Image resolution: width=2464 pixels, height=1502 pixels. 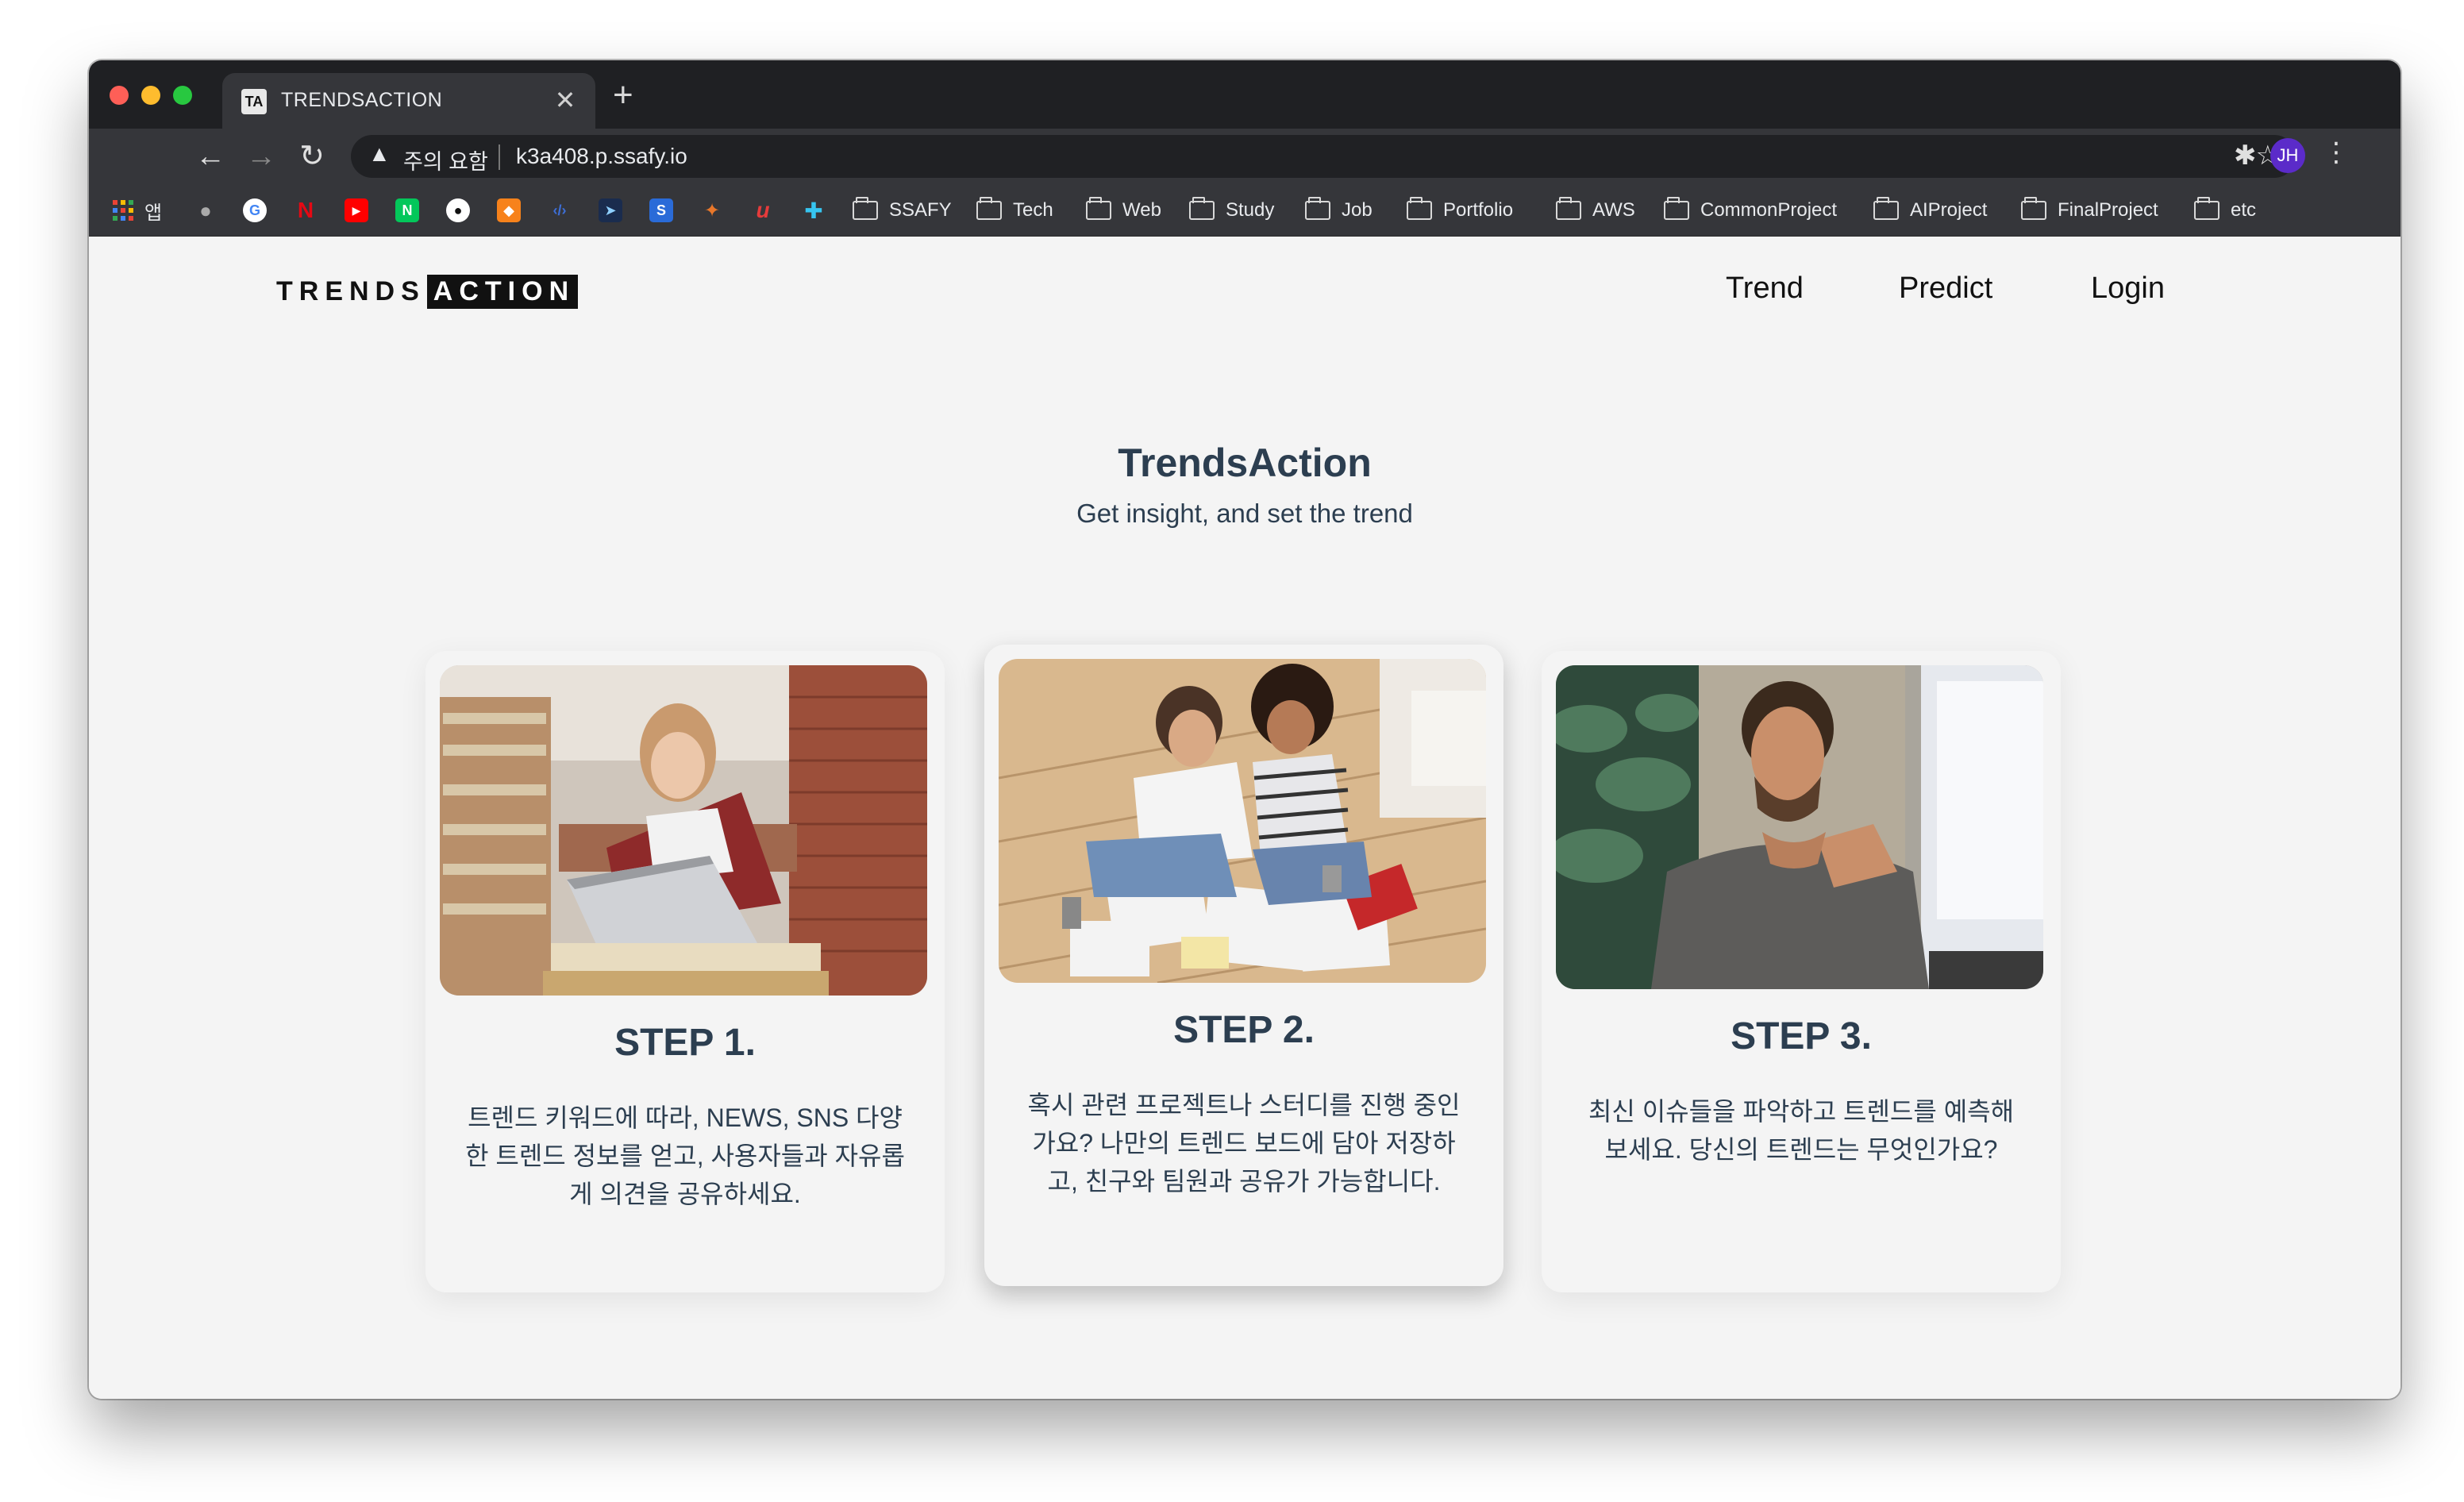 I want to click on bookmark-google: G, so click(x=255, y=210).